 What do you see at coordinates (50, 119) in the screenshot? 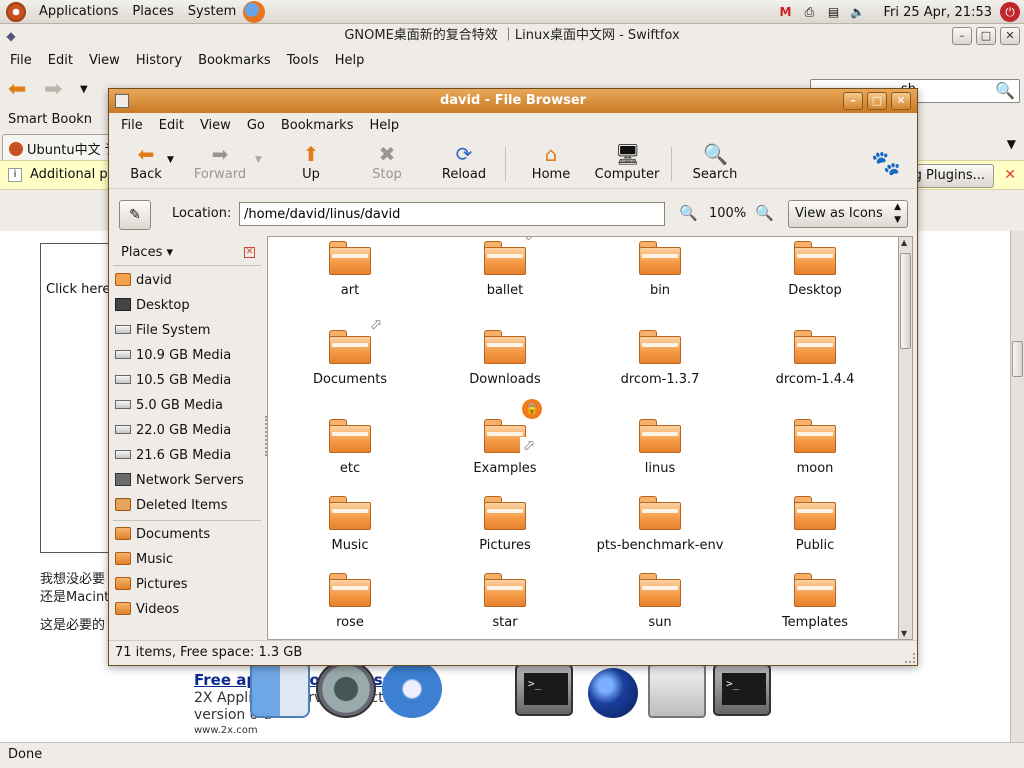
I see `smart-bookmarks-item: Smart Bookn` at bounding box center [50, 119].